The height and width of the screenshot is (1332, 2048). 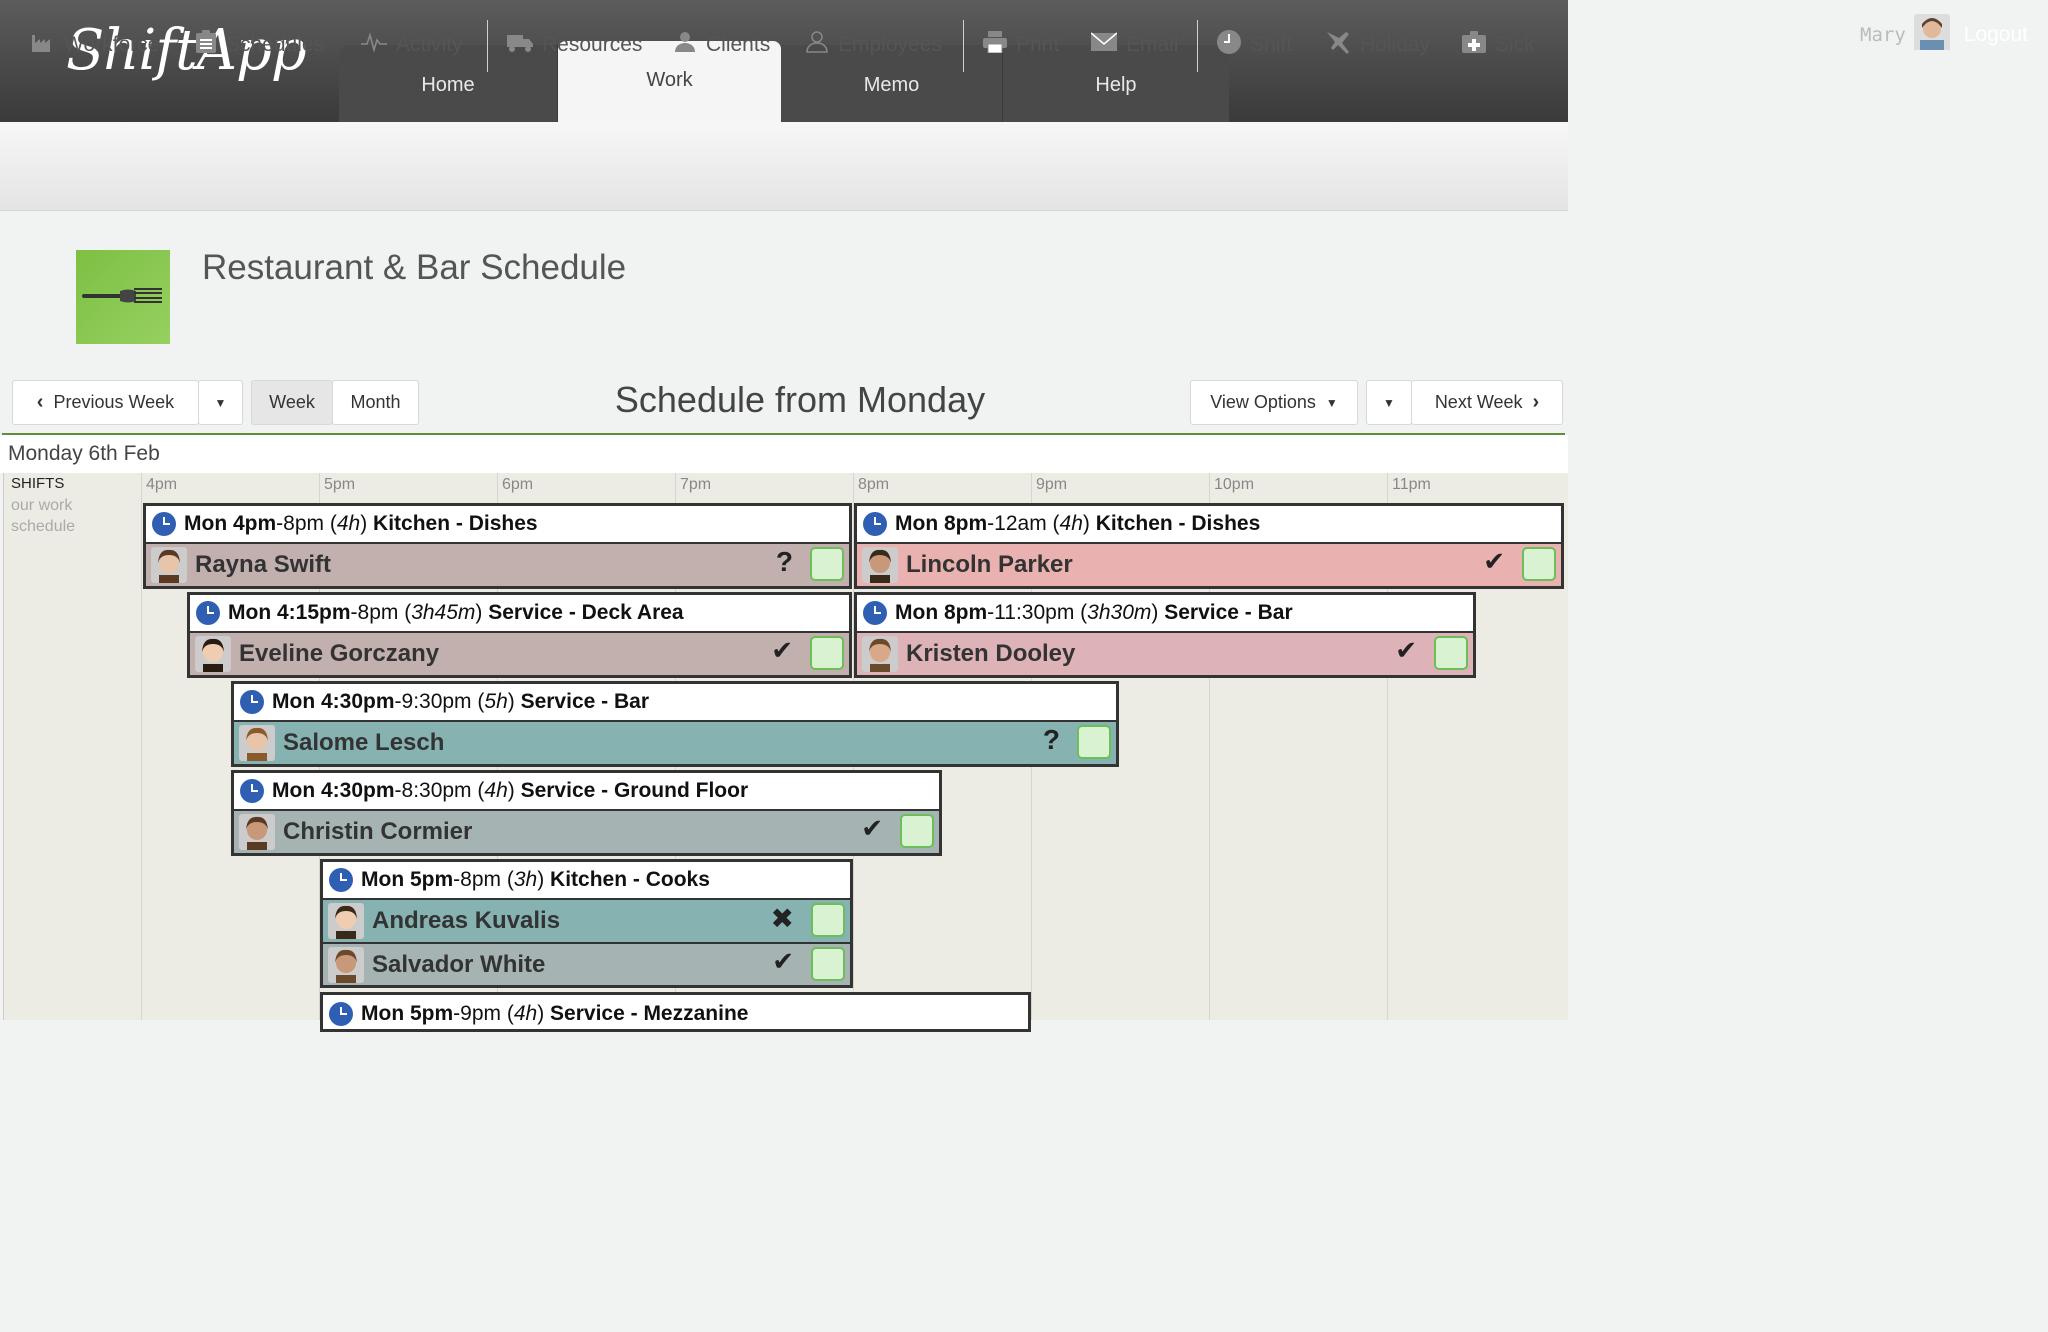 I want to click on employee-row: Eveline Gorczany ✔, so click(x=519, y=654).